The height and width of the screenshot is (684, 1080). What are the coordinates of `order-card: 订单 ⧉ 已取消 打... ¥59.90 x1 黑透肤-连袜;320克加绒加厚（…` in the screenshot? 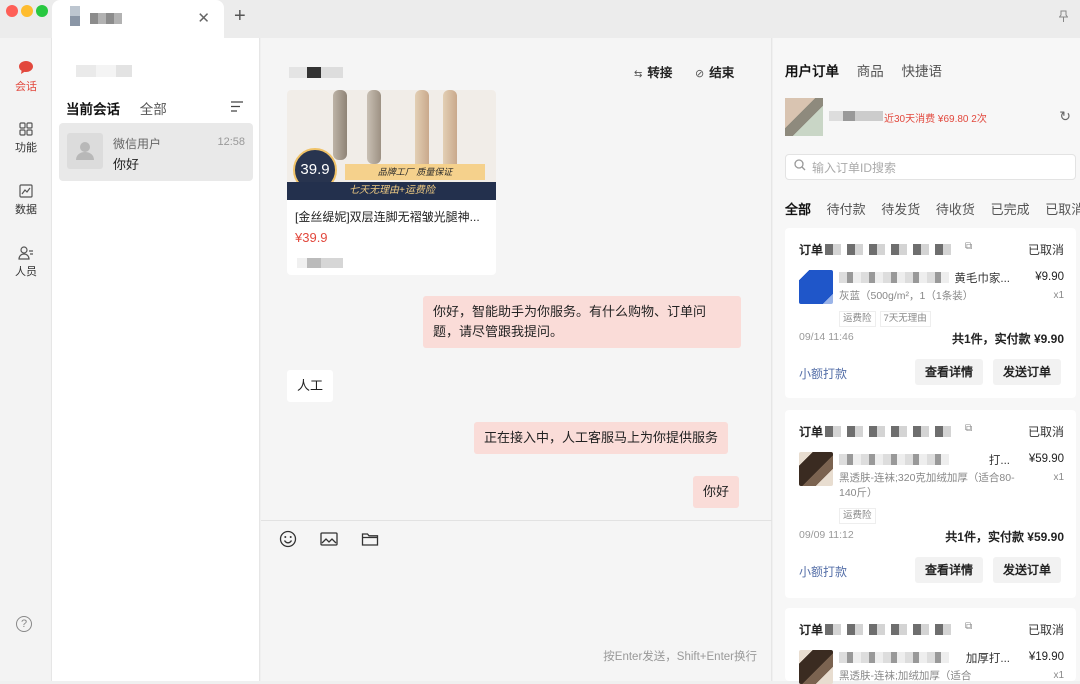 It's located at (930, 504).